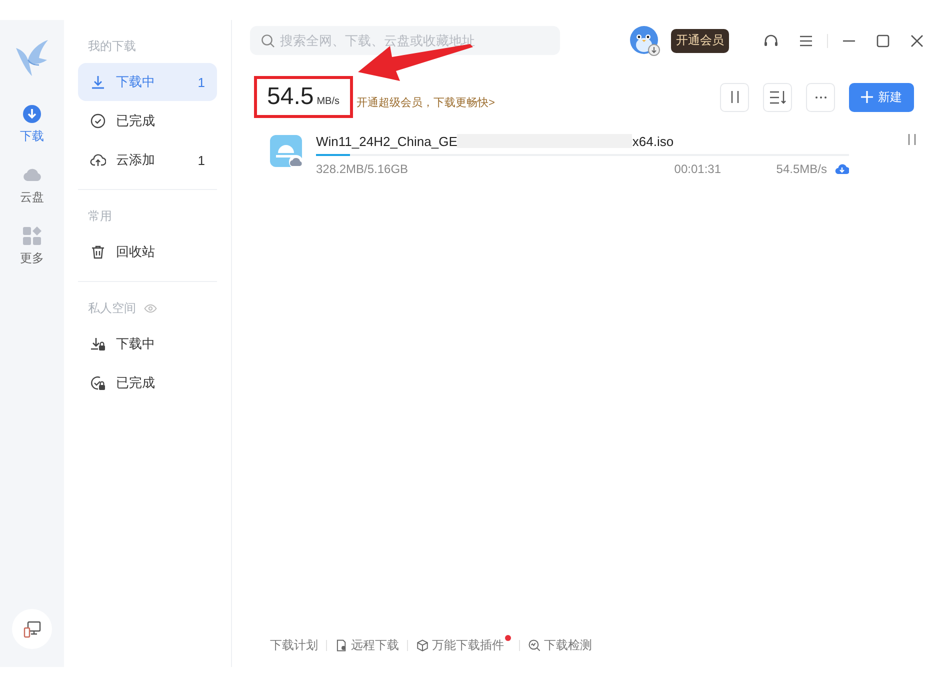 Image resolution: width=942 pixels, height=675 pixels. Describe the element at coordinates (98, 160) in the screenshot. I see `cloud-upload-icon` at that location.